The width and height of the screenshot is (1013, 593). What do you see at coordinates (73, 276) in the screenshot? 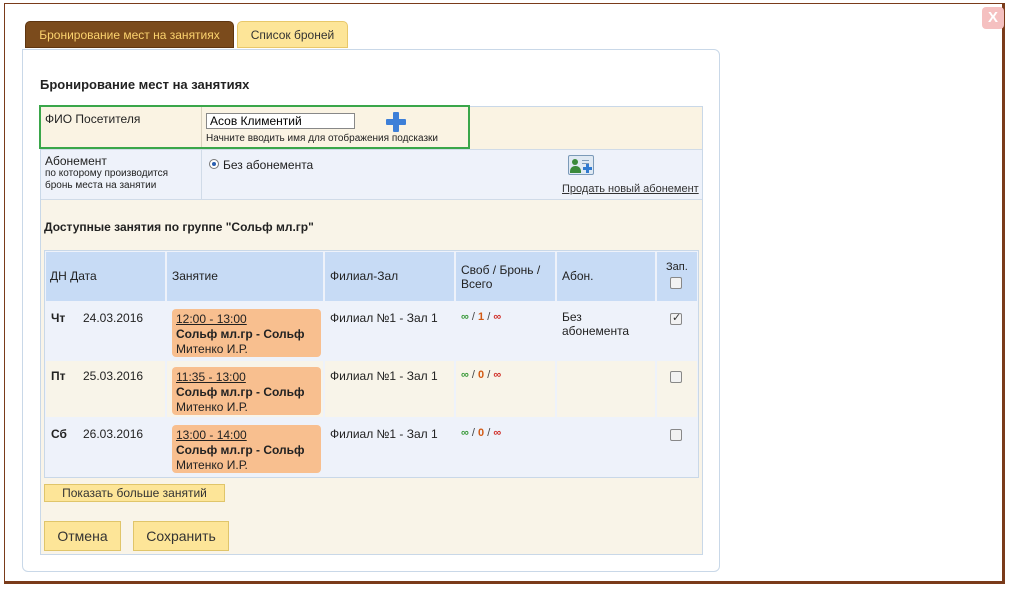
I see `header-day-date-label: ДН Дата` at bounding box center [73, 276].